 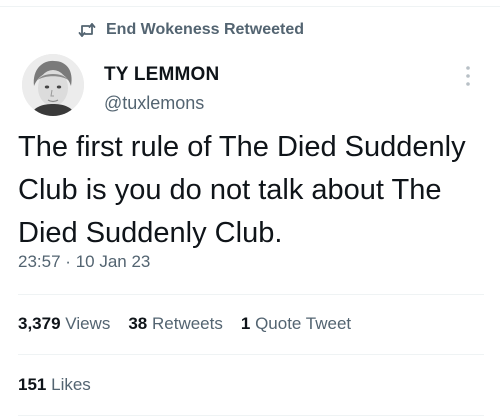 I want to click on retweets-stat: 38 Retweets, so click(x=175, y=324).